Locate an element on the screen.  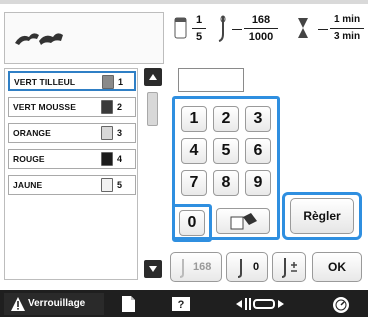
key-0-frame: 0 is located at coordinates (192, 223).